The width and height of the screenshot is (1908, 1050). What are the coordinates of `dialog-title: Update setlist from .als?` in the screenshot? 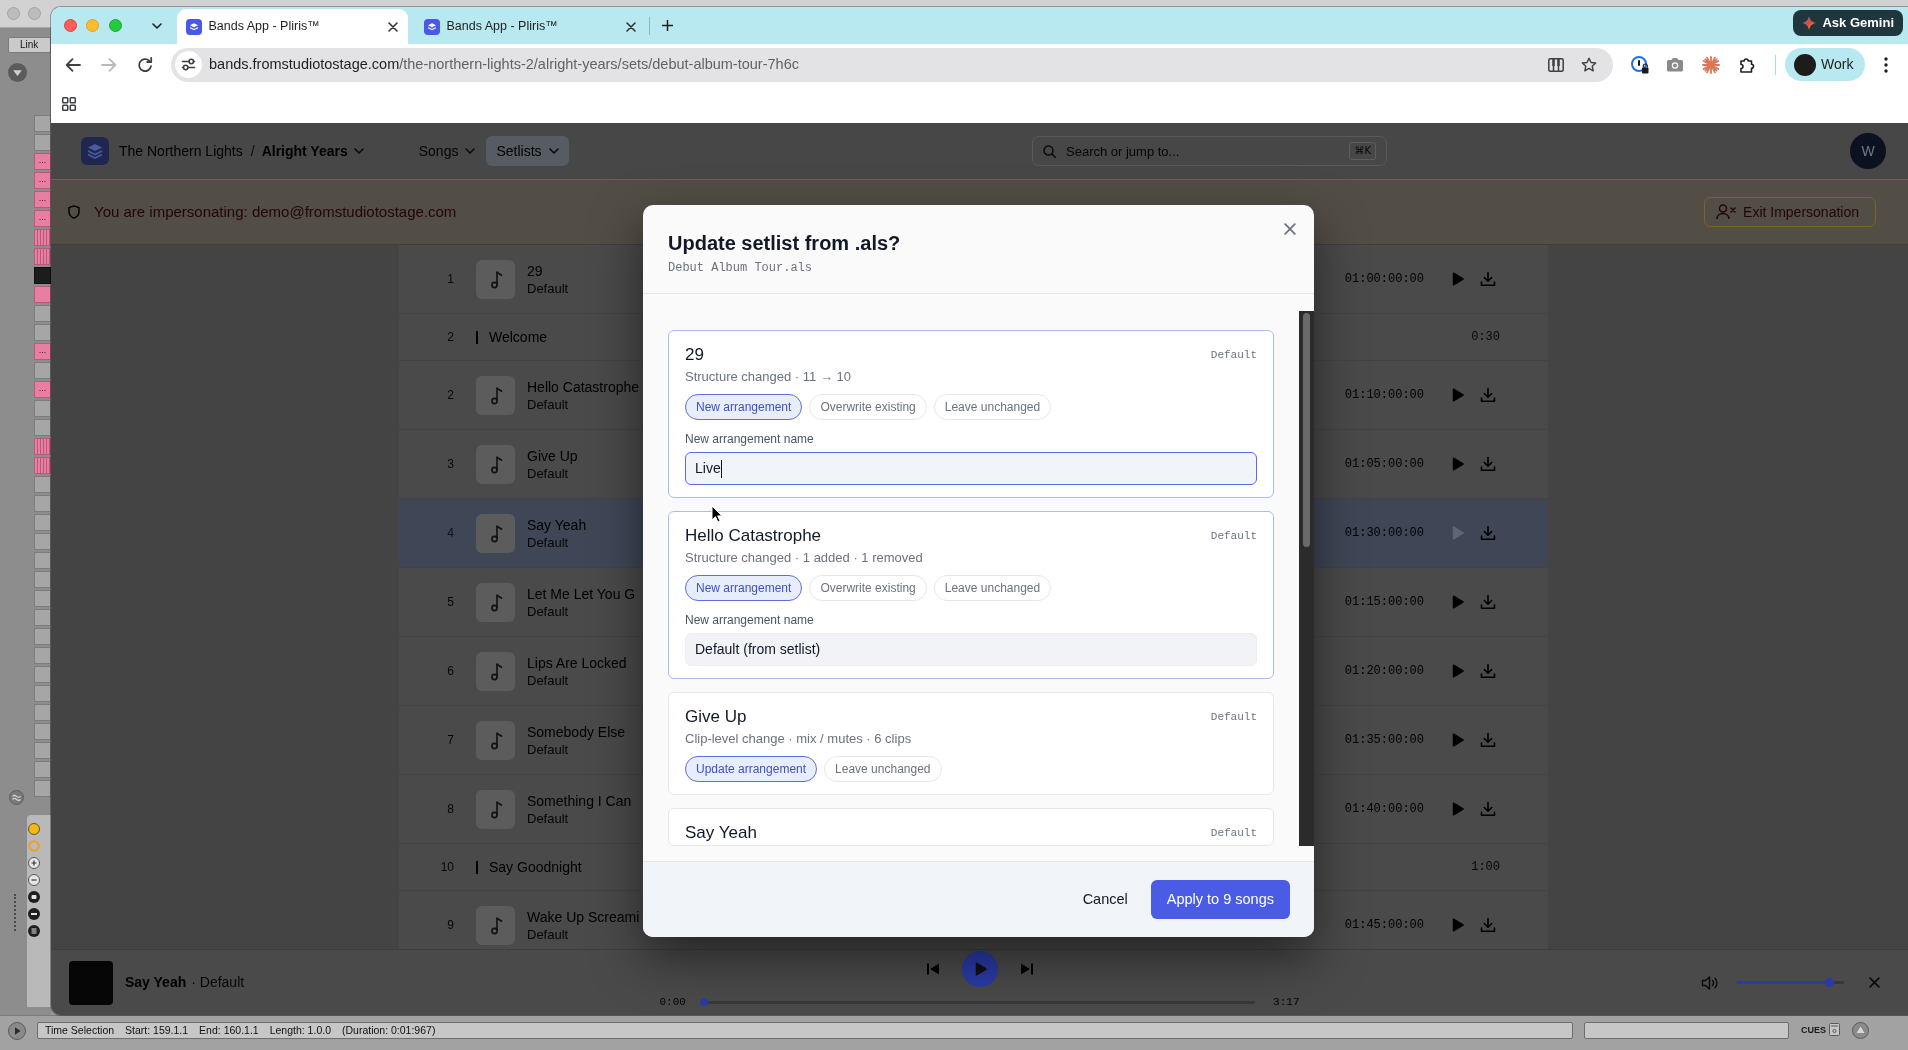 It's located at (784, 243).